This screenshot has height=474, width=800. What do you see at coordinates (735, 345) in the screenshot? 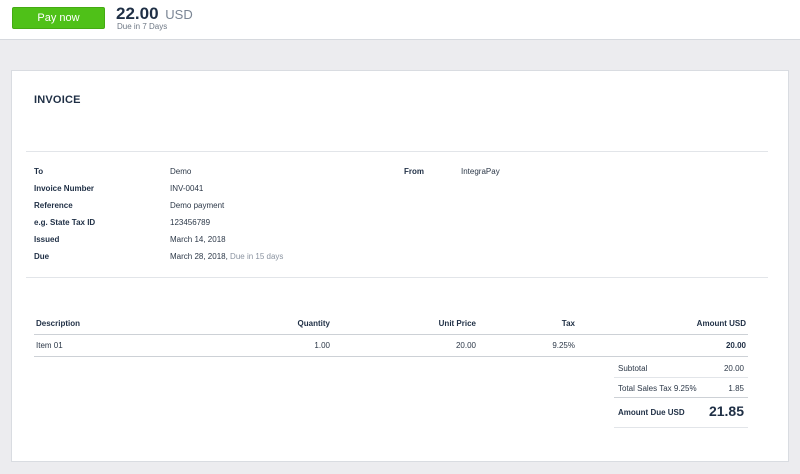
I see `row-amount: 20.00` at bounding box center [735, 345].